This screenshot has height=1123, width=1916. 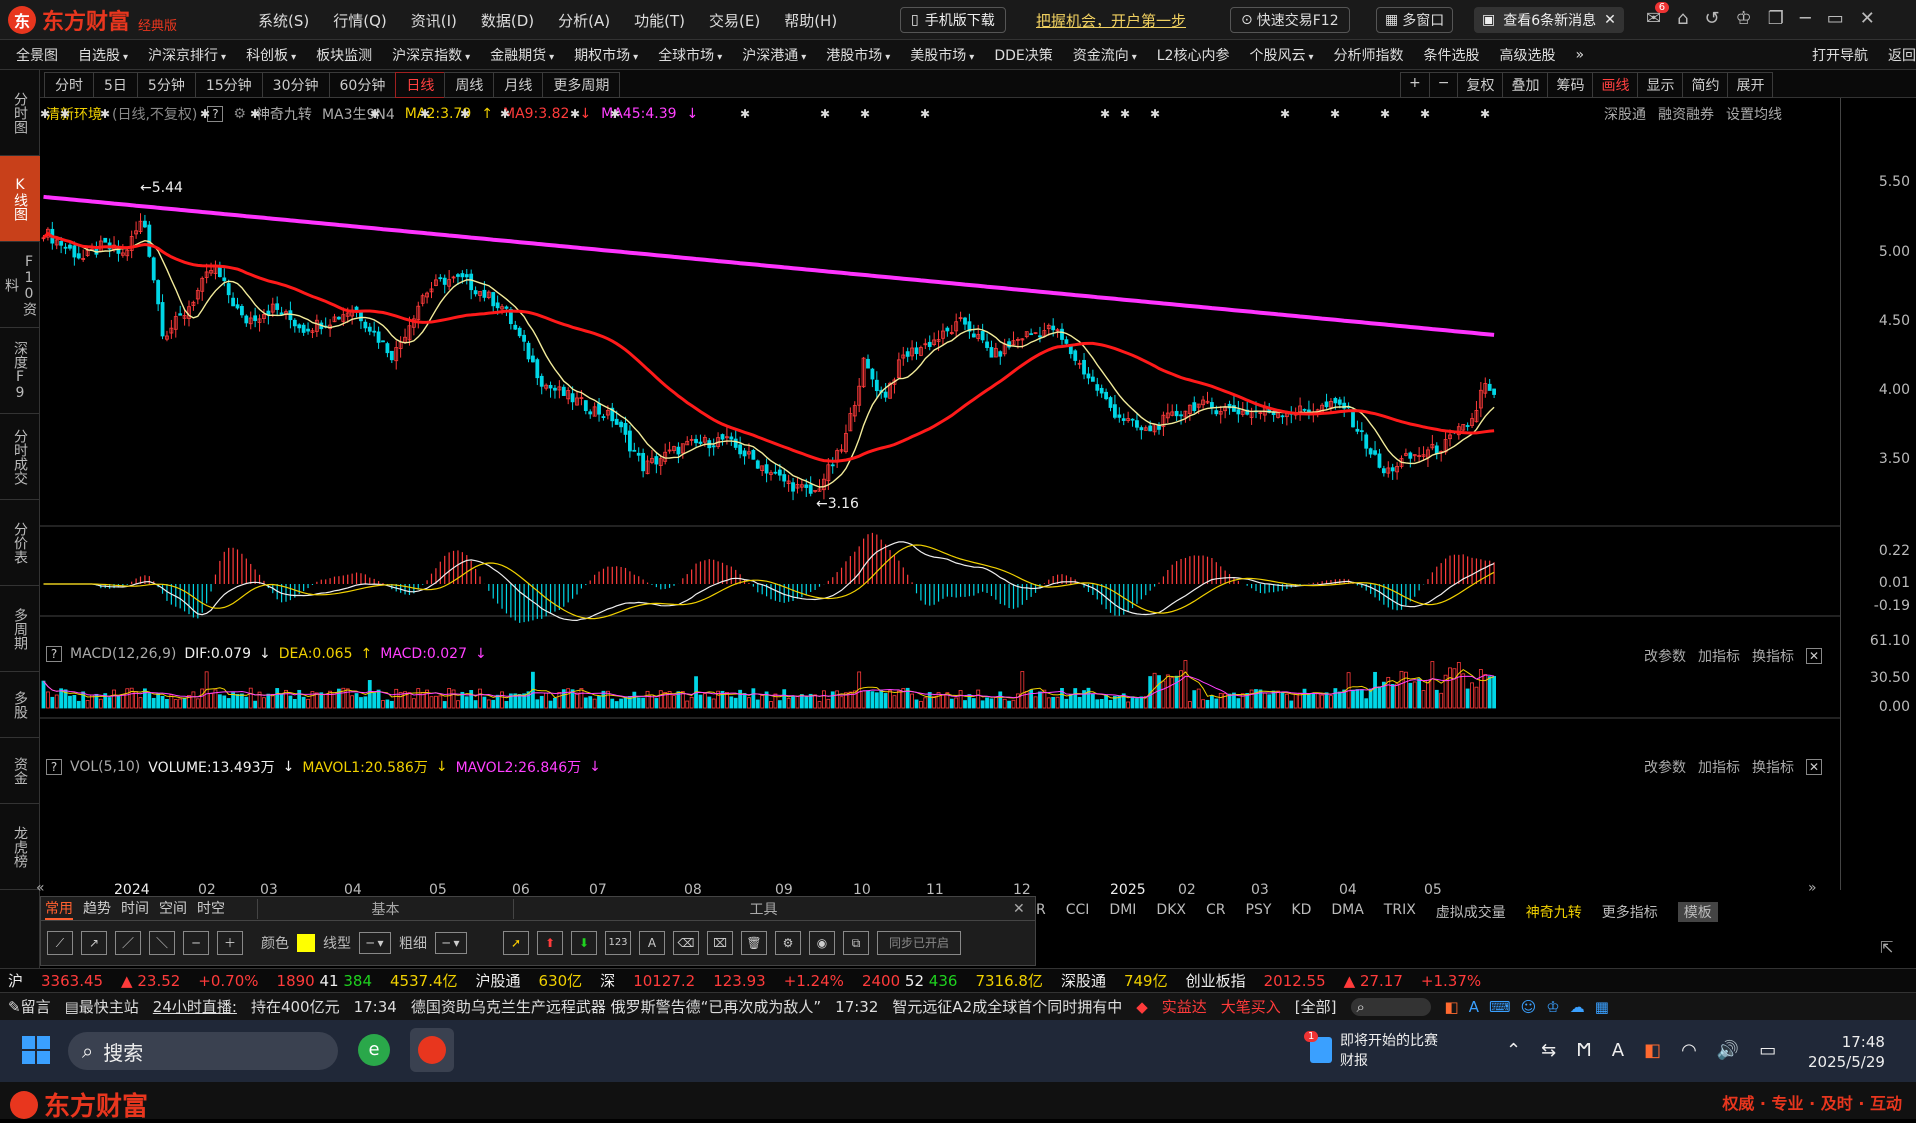 What do you see at coordinates (1184, 1006) in the screenshot?
I see `bigbuy-stock: 实益达` at bounding box center [1184, 1006].